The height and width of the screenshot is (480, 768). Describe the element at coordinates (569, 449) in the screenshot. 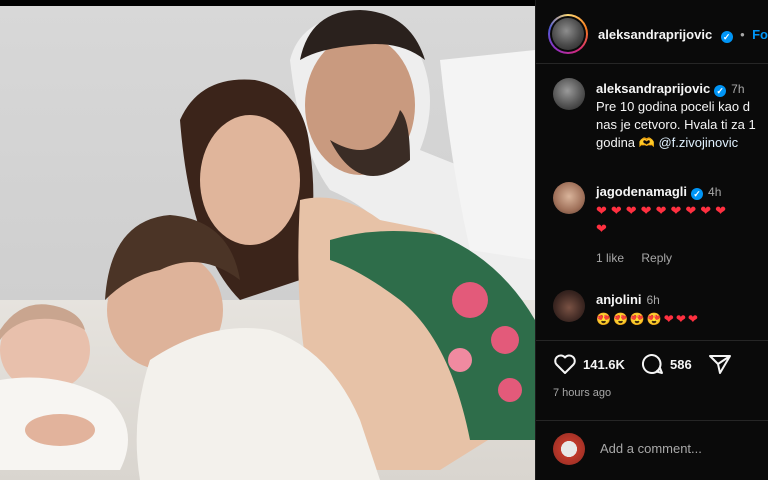

I see `current-user-avatar` at that location.